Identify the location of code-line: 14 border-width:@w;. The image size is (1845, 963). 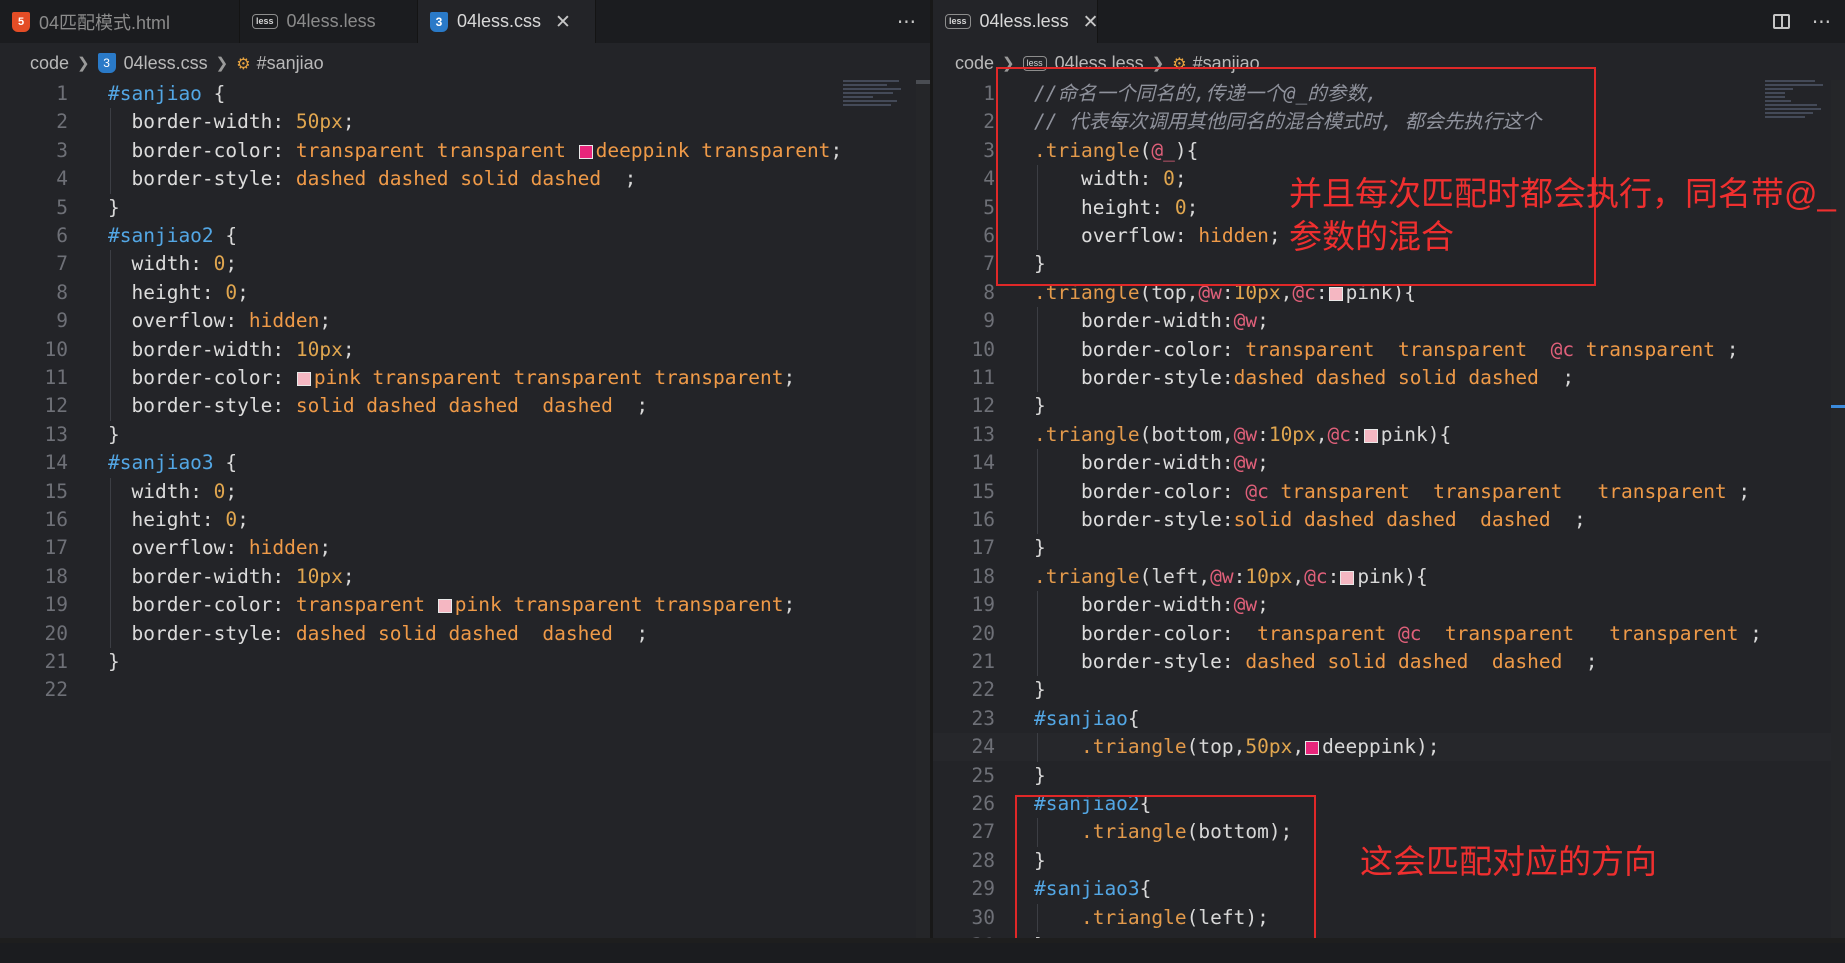
(1389, 463).